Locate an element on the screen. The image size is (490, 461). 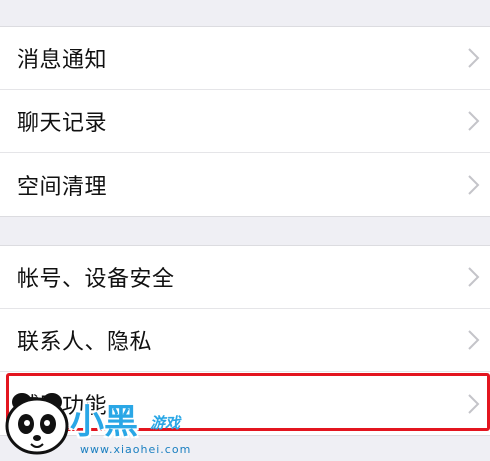
settings-item-account-security: 帐号、设备安全 is located at coordinates (245, 277).